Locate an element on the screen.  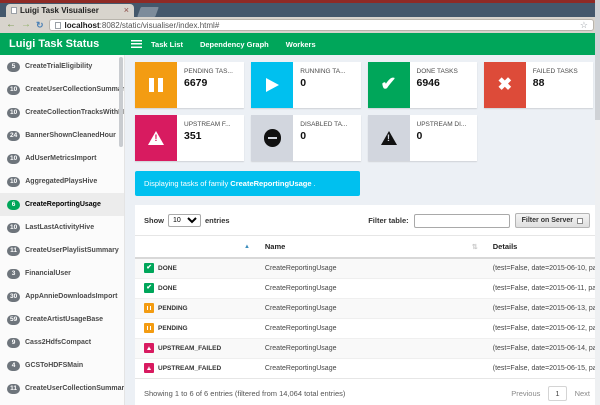
column-header-status: ▲ is located at coordinates (195, 247).